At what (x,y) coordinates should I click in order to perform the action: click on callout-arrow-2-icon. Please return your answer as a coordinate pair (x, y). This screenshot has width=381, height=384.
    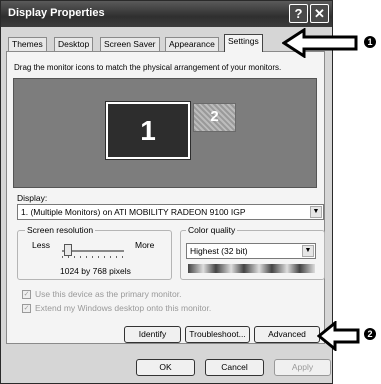
    Looking at the image, I should click on (338, 336).